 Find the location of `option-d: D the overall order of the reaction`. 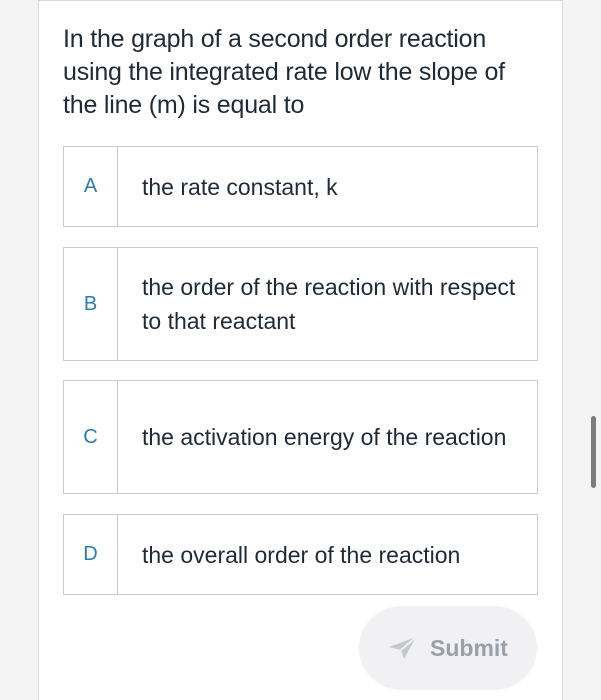

option-d: D the overall order of the reaction is located at coordinates (300, 554).